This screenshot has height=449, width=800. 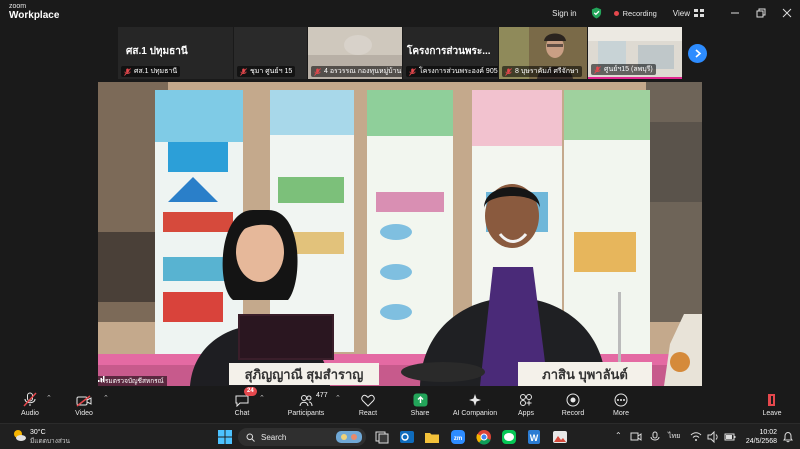 What do you see at coordinates (420, 404) in the screenshot?
I see `share-button: Share` at bounding box center [420, 404].